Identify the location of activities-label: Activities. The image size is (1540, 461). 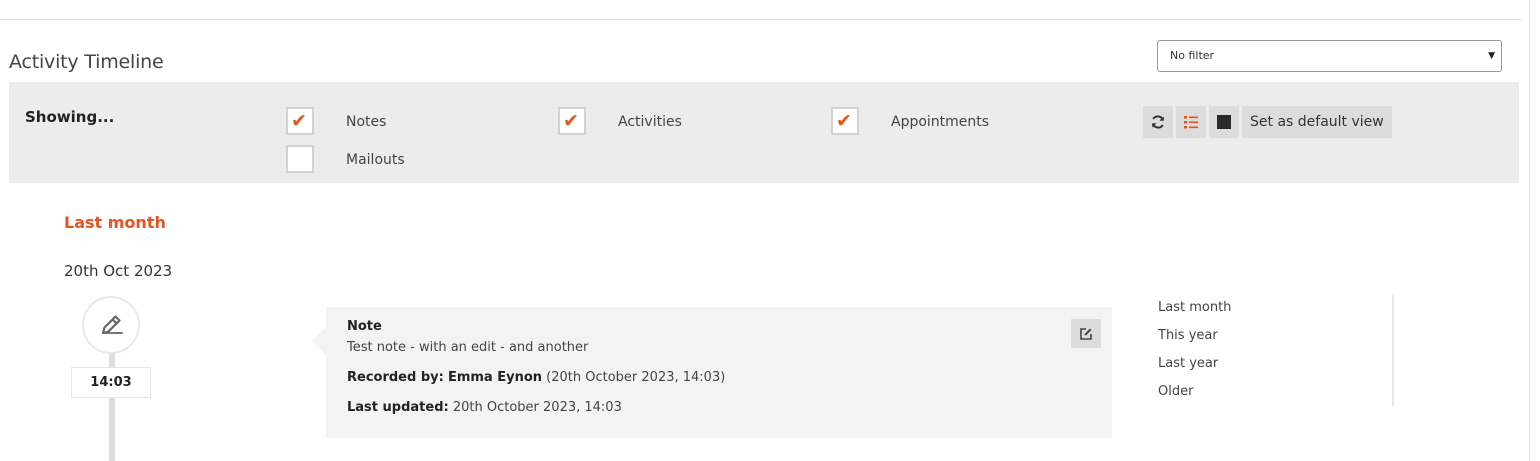
(650, 122).